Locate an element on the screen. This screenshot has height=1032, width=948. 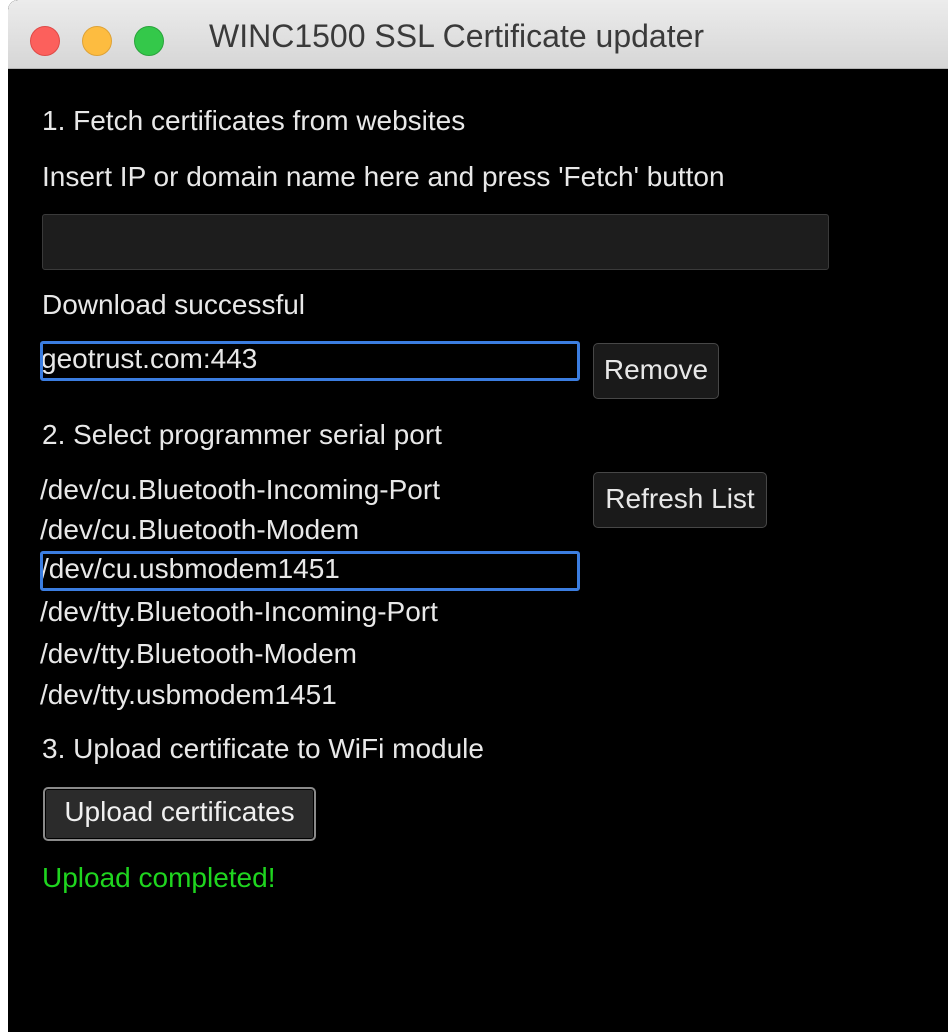
title-bar: WINC1500 SSL Certificate updater is located at coordinates (478, 34).